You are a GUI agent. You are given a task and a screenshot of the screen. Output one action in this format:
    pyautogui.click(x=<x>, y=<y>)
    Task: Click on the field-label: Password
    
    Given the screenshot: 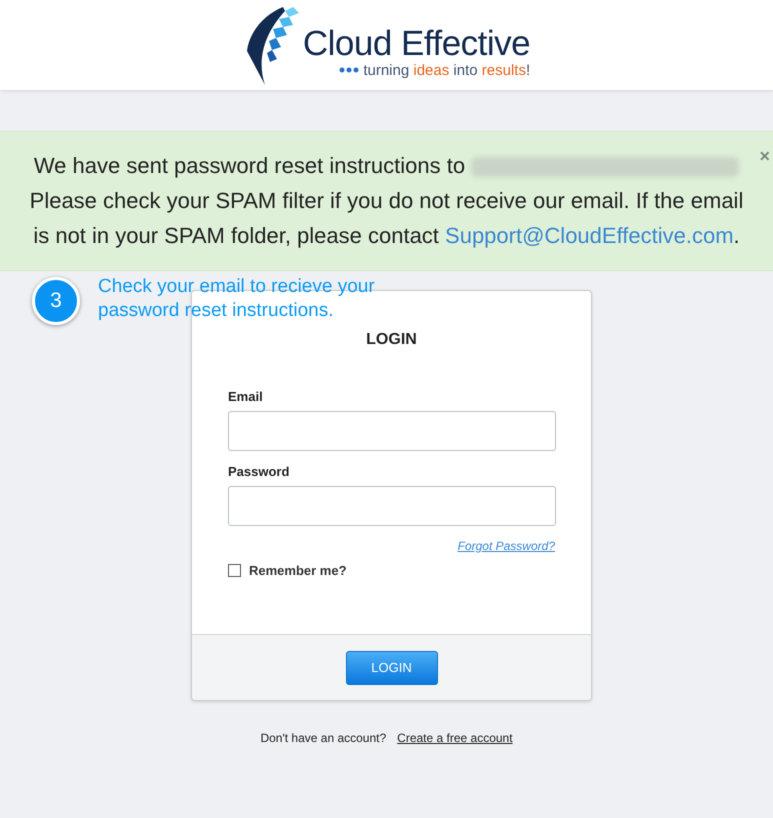 What is the action you would take?
    pyautogui.click(x=259, y=471)
    